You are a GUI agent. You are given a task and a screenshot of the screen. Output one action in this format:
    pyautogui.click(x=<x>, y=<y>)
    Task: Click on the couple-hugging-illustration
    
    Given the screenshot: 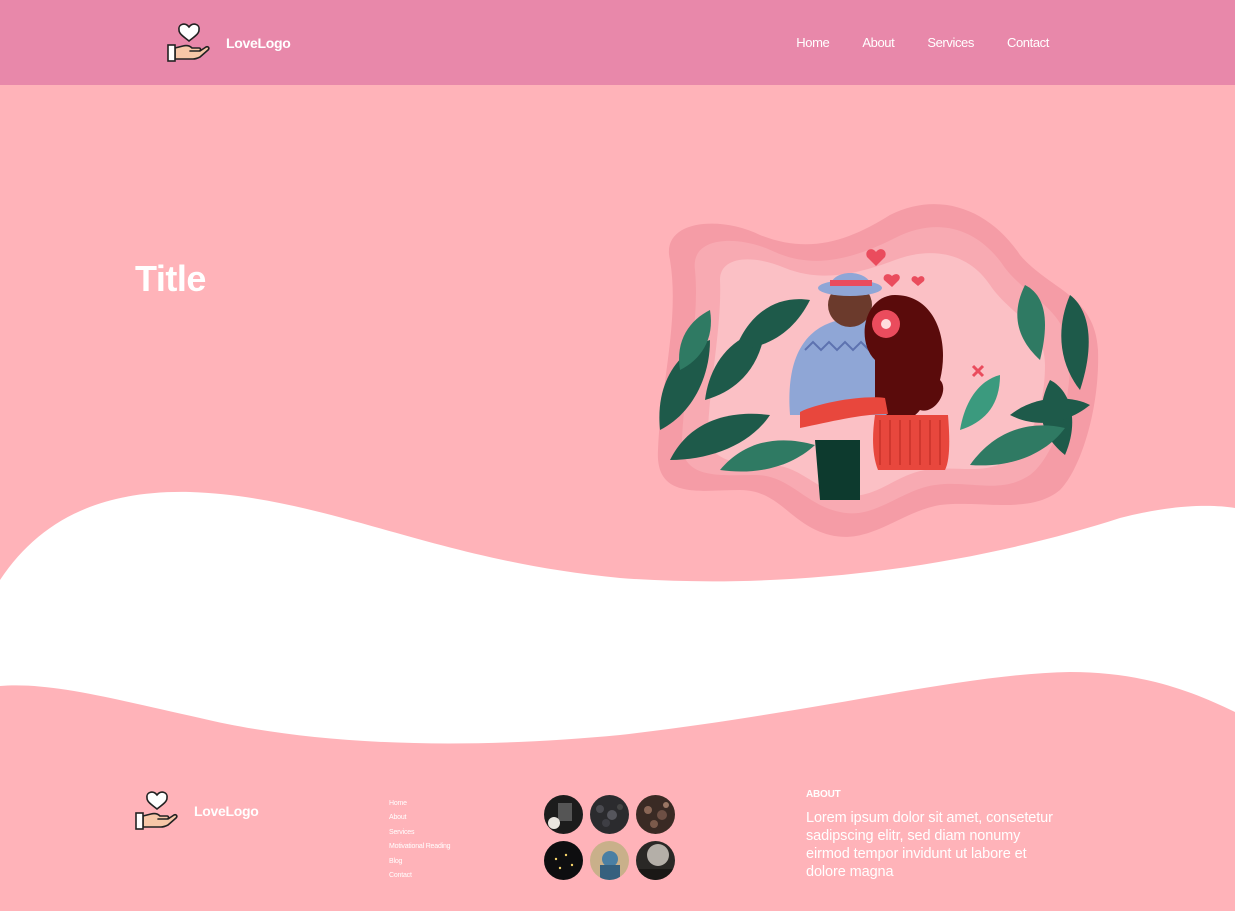 What is the action you would take?
    pyautogui.click(x=878, y=370)
    